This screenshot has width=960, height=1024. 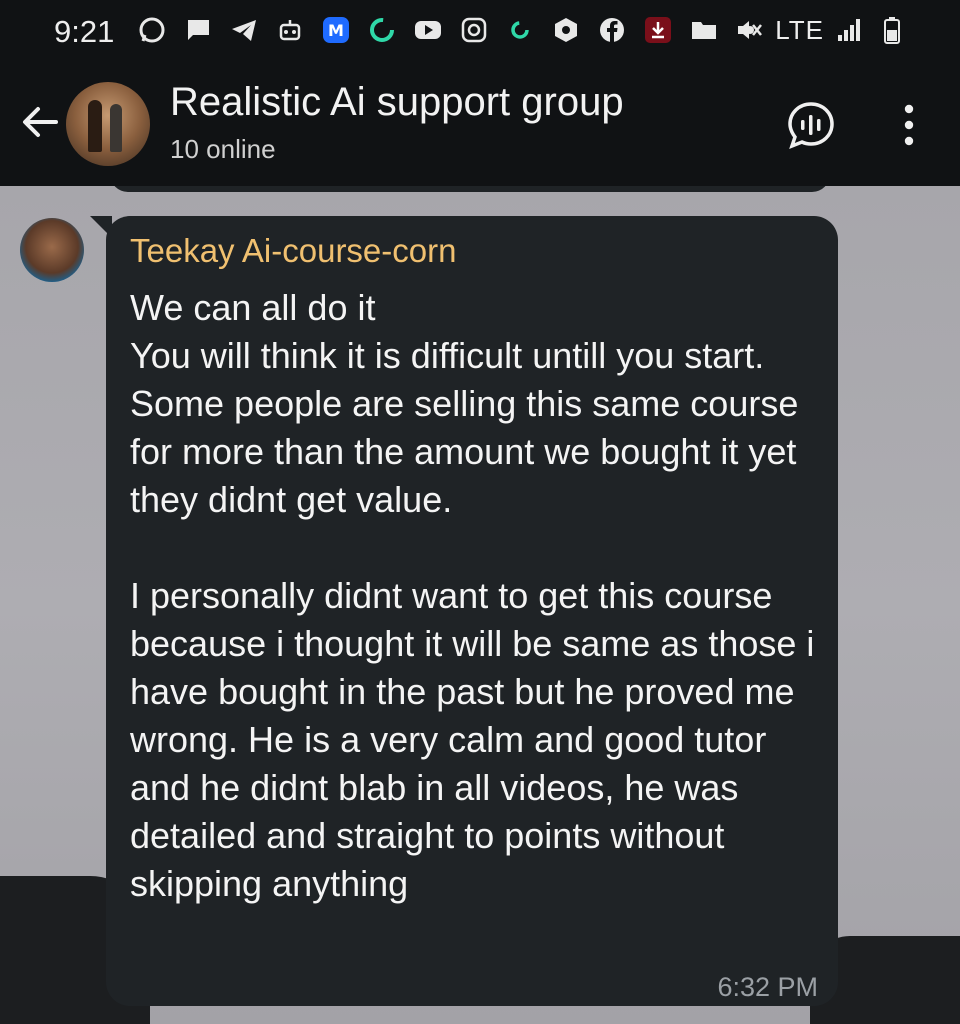 What do you see at coordinates (704, 30) in the screenshot?
I see `folder-icon` at bounding box center [704, 30].